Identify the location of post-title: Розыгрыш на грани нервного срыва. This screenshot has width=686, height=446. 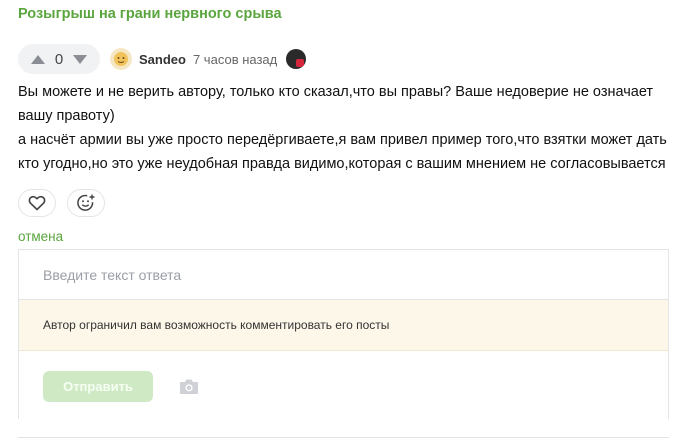
(150, 14).